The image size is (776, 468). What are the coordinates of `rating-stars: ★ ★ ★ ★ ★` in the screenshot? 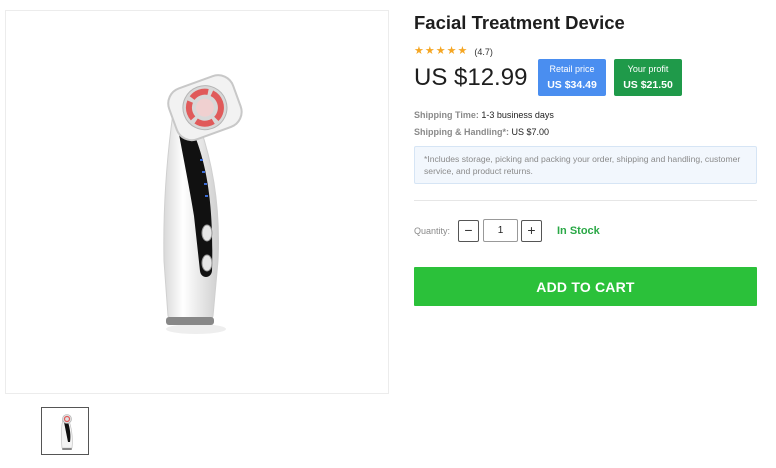 It's located at (440, 51).